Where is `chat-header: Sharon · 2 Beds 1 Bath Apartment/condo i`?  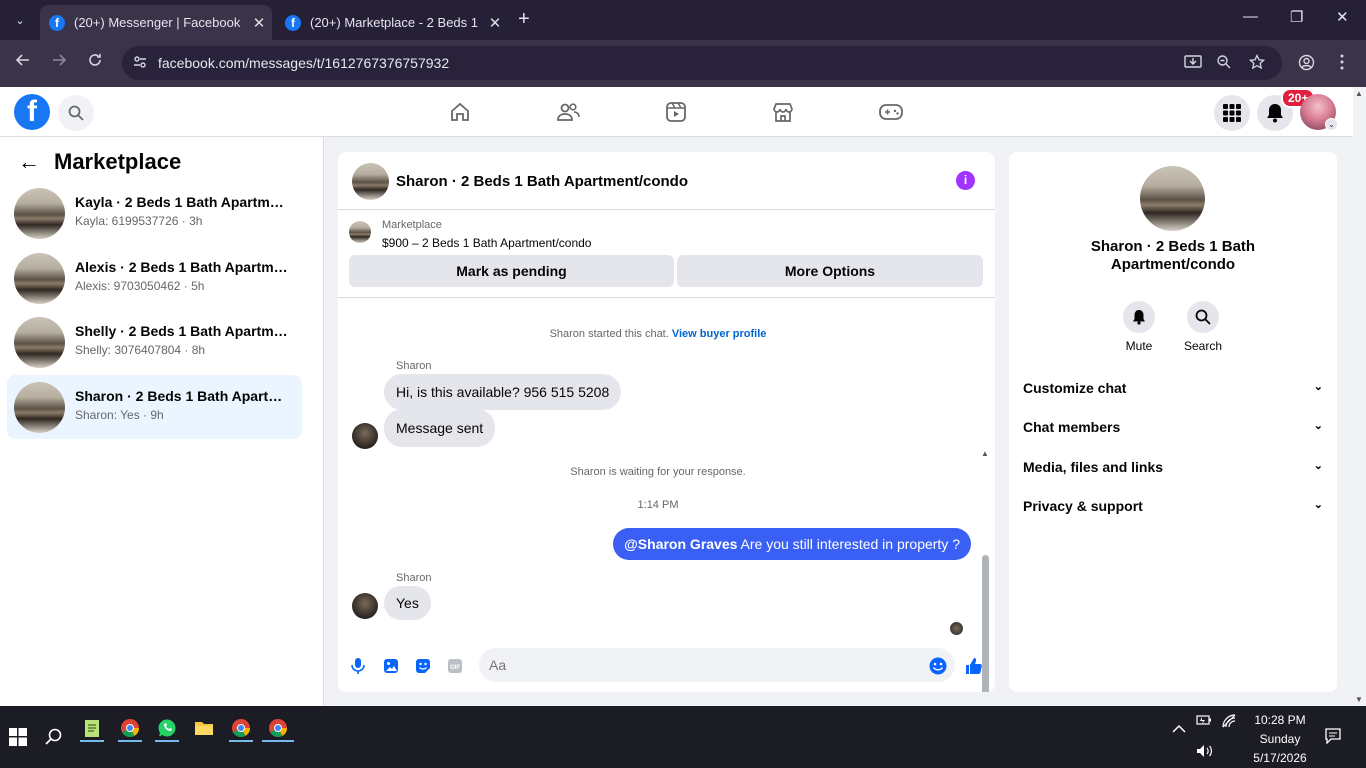 chat-header: Sharon · 2 Beds 1 Bath Apartment/condo i is located at coordinates (666, 181).